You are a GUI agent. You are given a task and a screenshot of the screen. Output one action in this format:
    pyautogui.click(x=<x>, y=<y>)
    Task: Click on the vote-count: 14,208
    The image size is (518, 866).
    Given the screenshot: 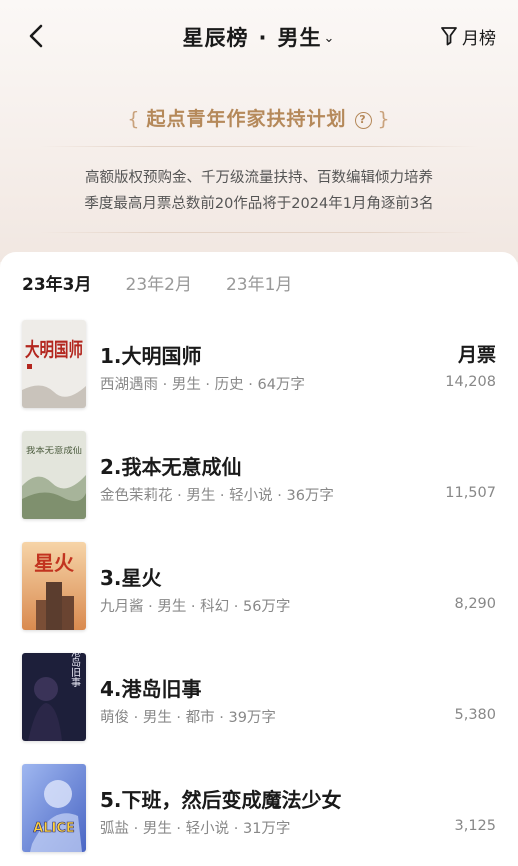 What is the action you would take?
    pyautogui.click(x=470, y=382)
    